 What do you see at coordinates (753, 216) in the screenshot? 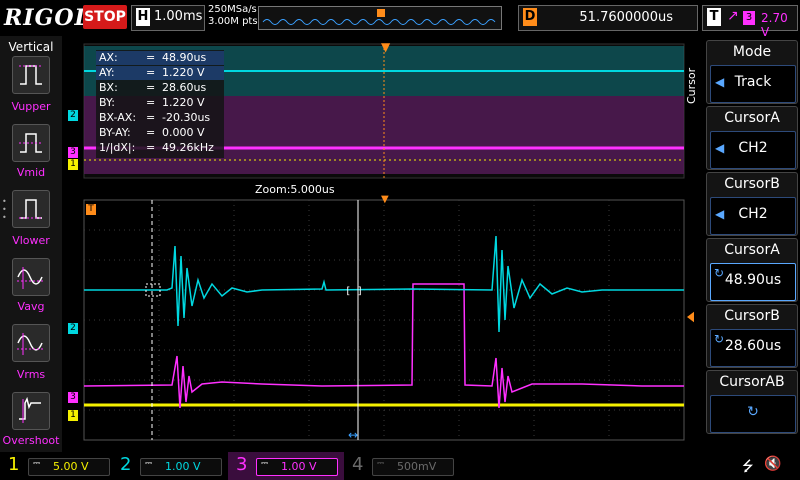
I see `cursor-b-source-value-box: ◀ CH2` at bounding box center [753, 216].